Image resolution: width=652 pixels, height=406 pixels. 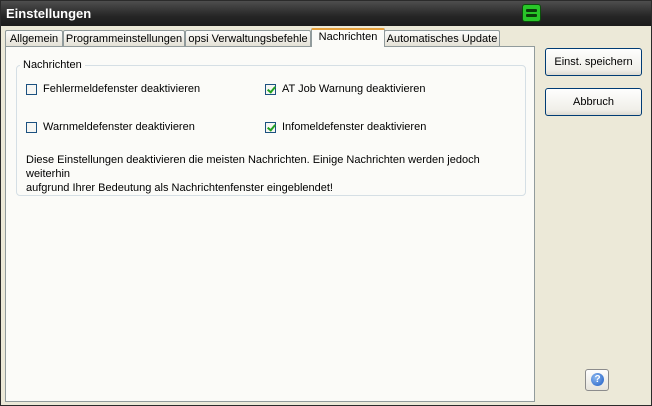 I want to click on checkbox-fehlermeldefenster: Fehlermeldefenster deaktivieren, so click(x=113, y=89).